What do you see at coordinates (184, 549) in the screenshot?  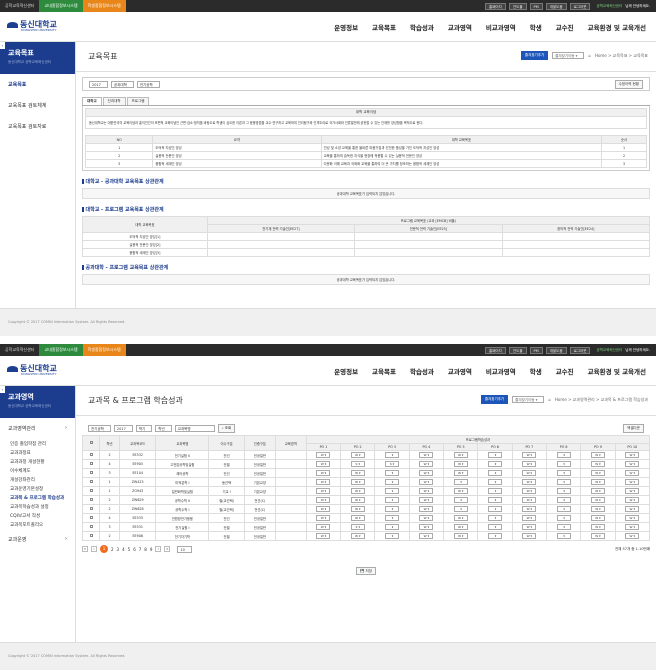 I see `page-size-select: 10` at bounding box center [184, 549].